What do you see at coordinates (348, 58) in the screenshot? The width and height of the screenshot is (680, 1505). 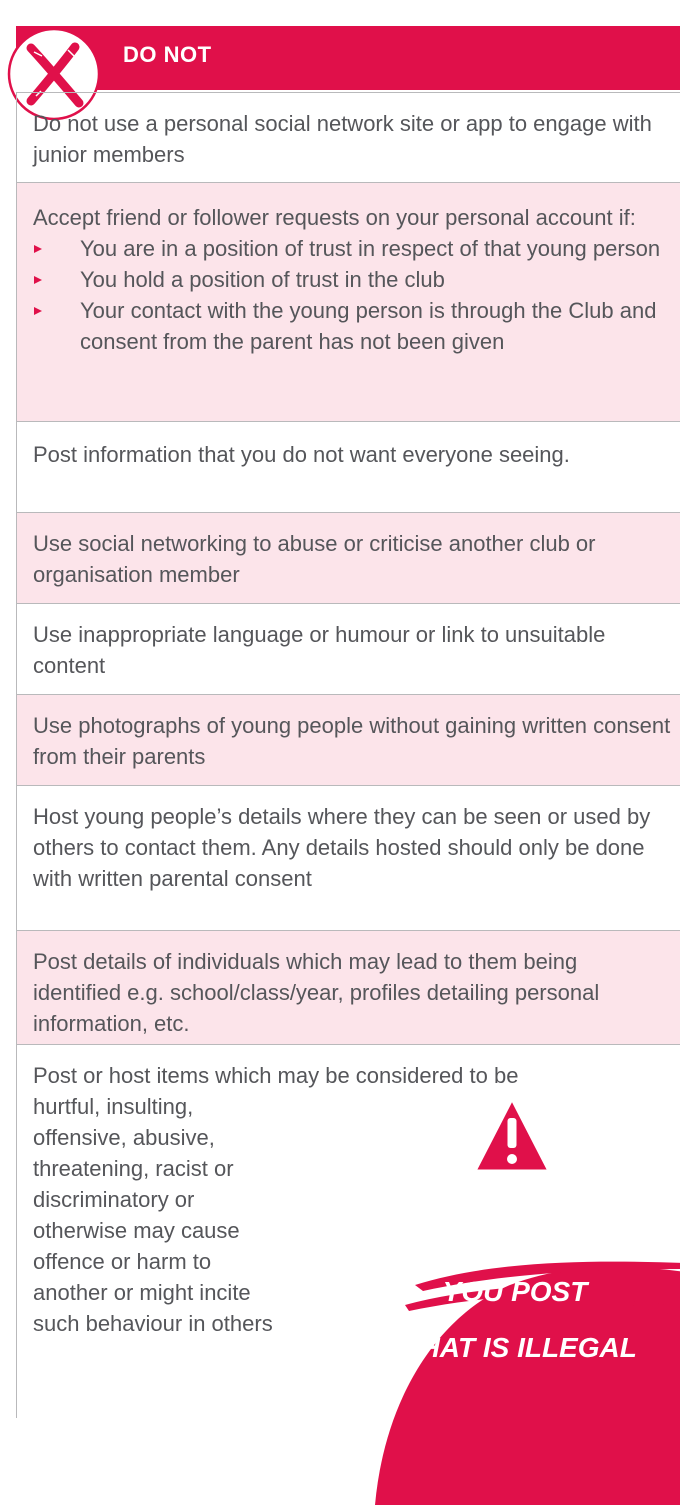 I see `do-not-header` at bounding box center [348, 58].